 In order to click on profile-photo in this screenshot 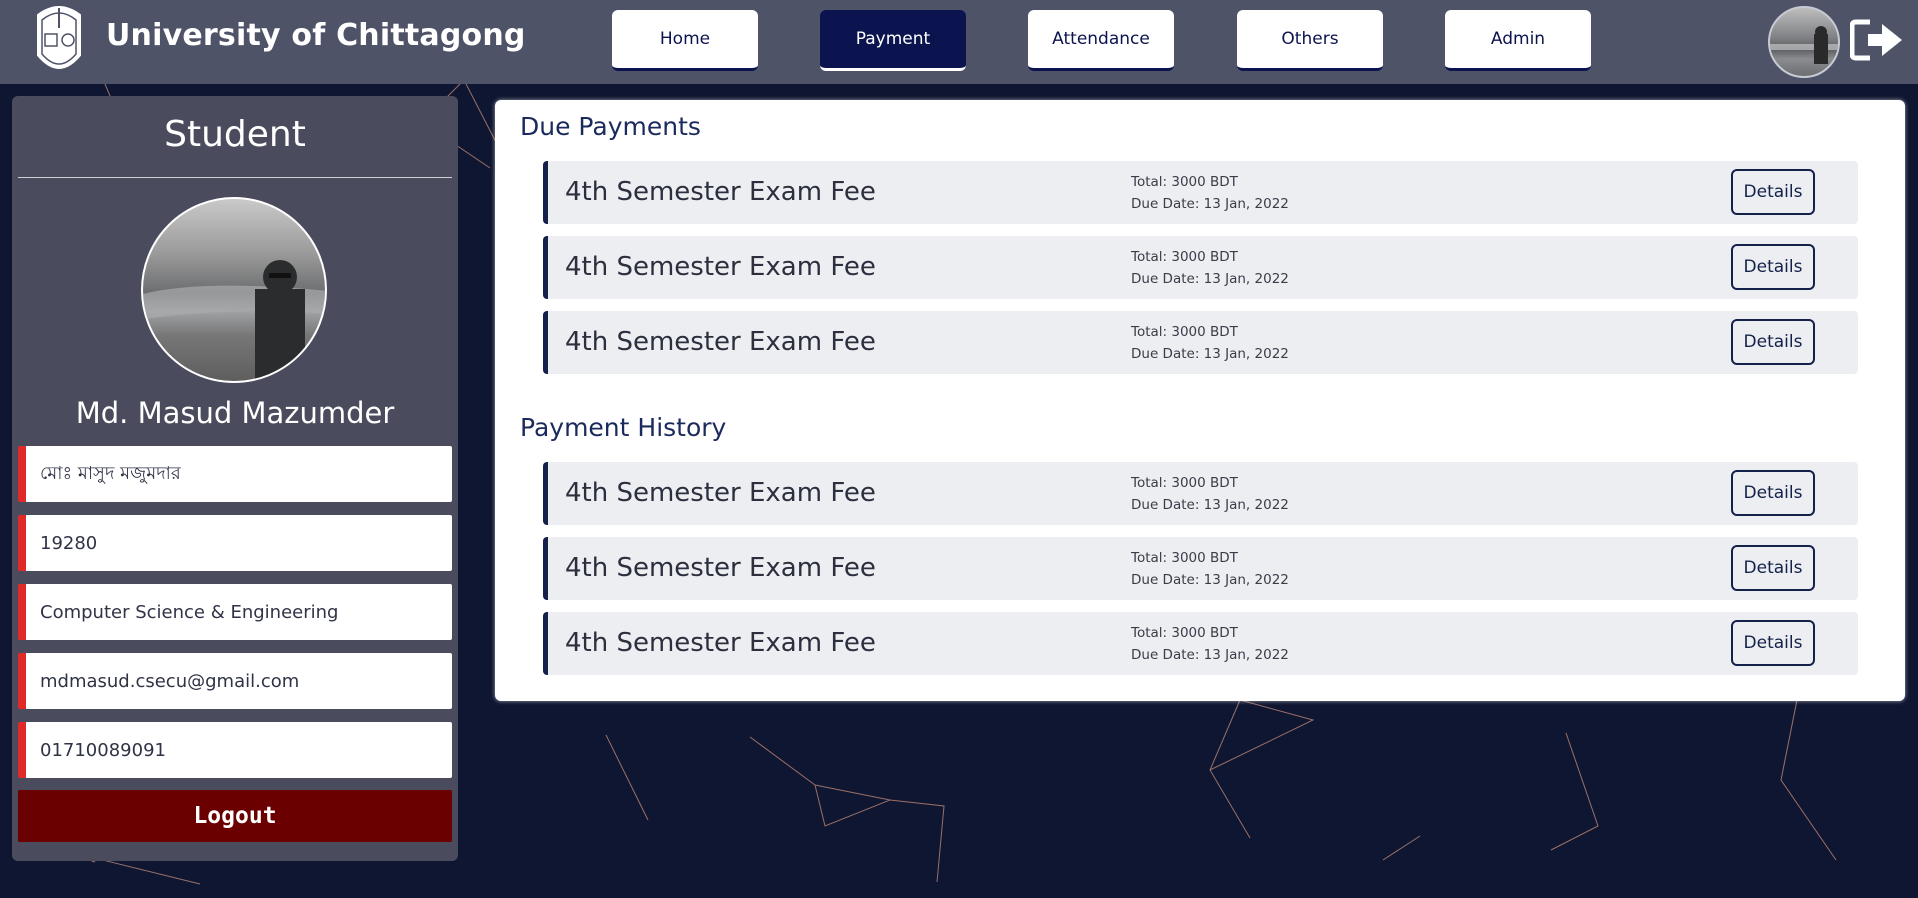, I will do `click(234, 290)`.